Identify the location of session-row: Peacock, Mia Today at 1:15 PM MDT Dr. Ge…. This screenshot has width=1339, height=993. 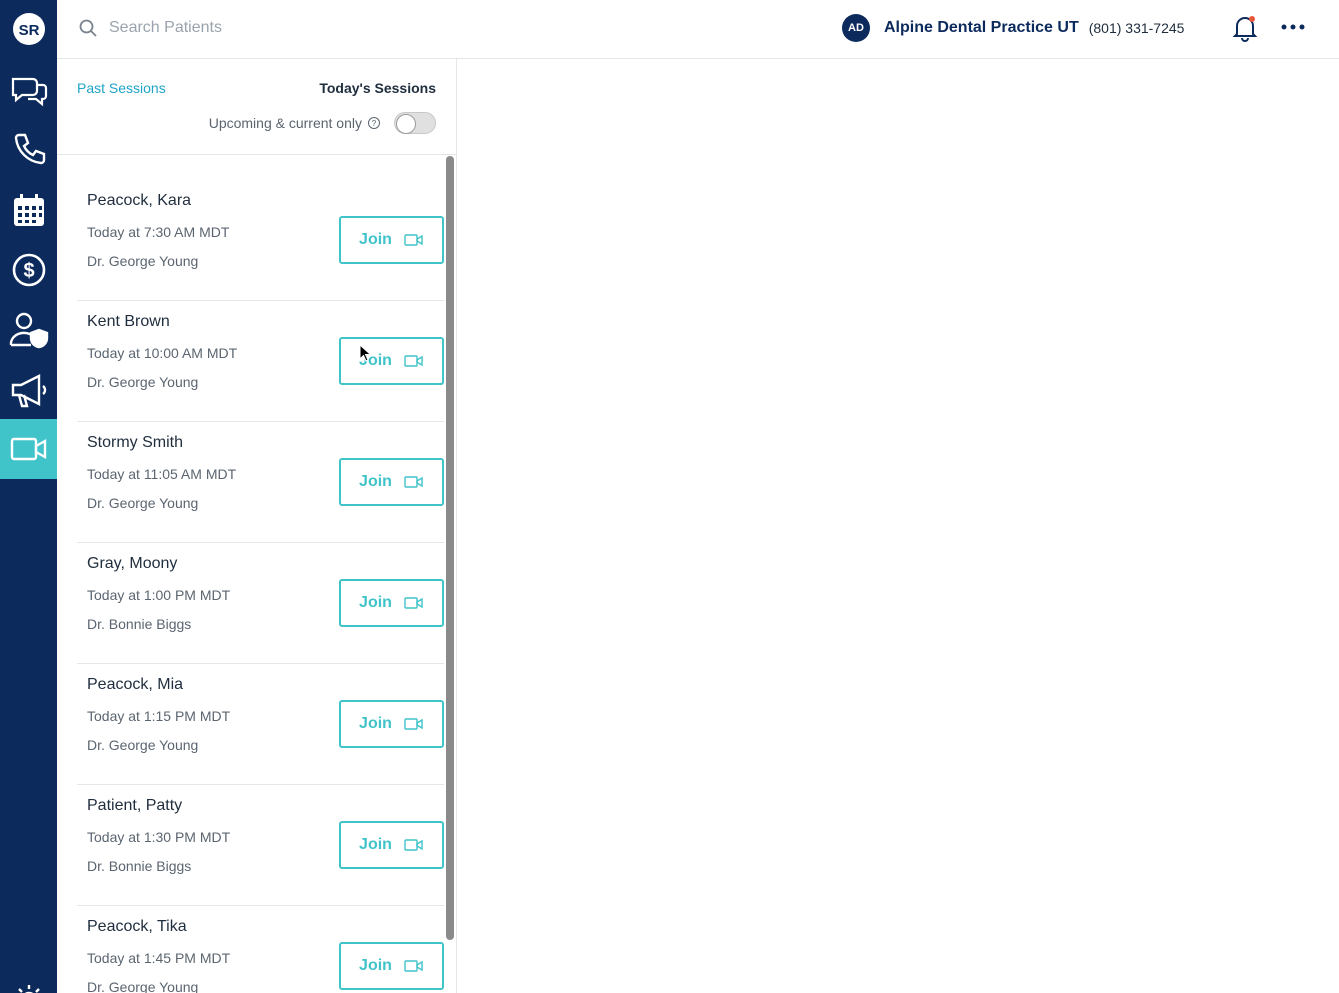
(260, 724).